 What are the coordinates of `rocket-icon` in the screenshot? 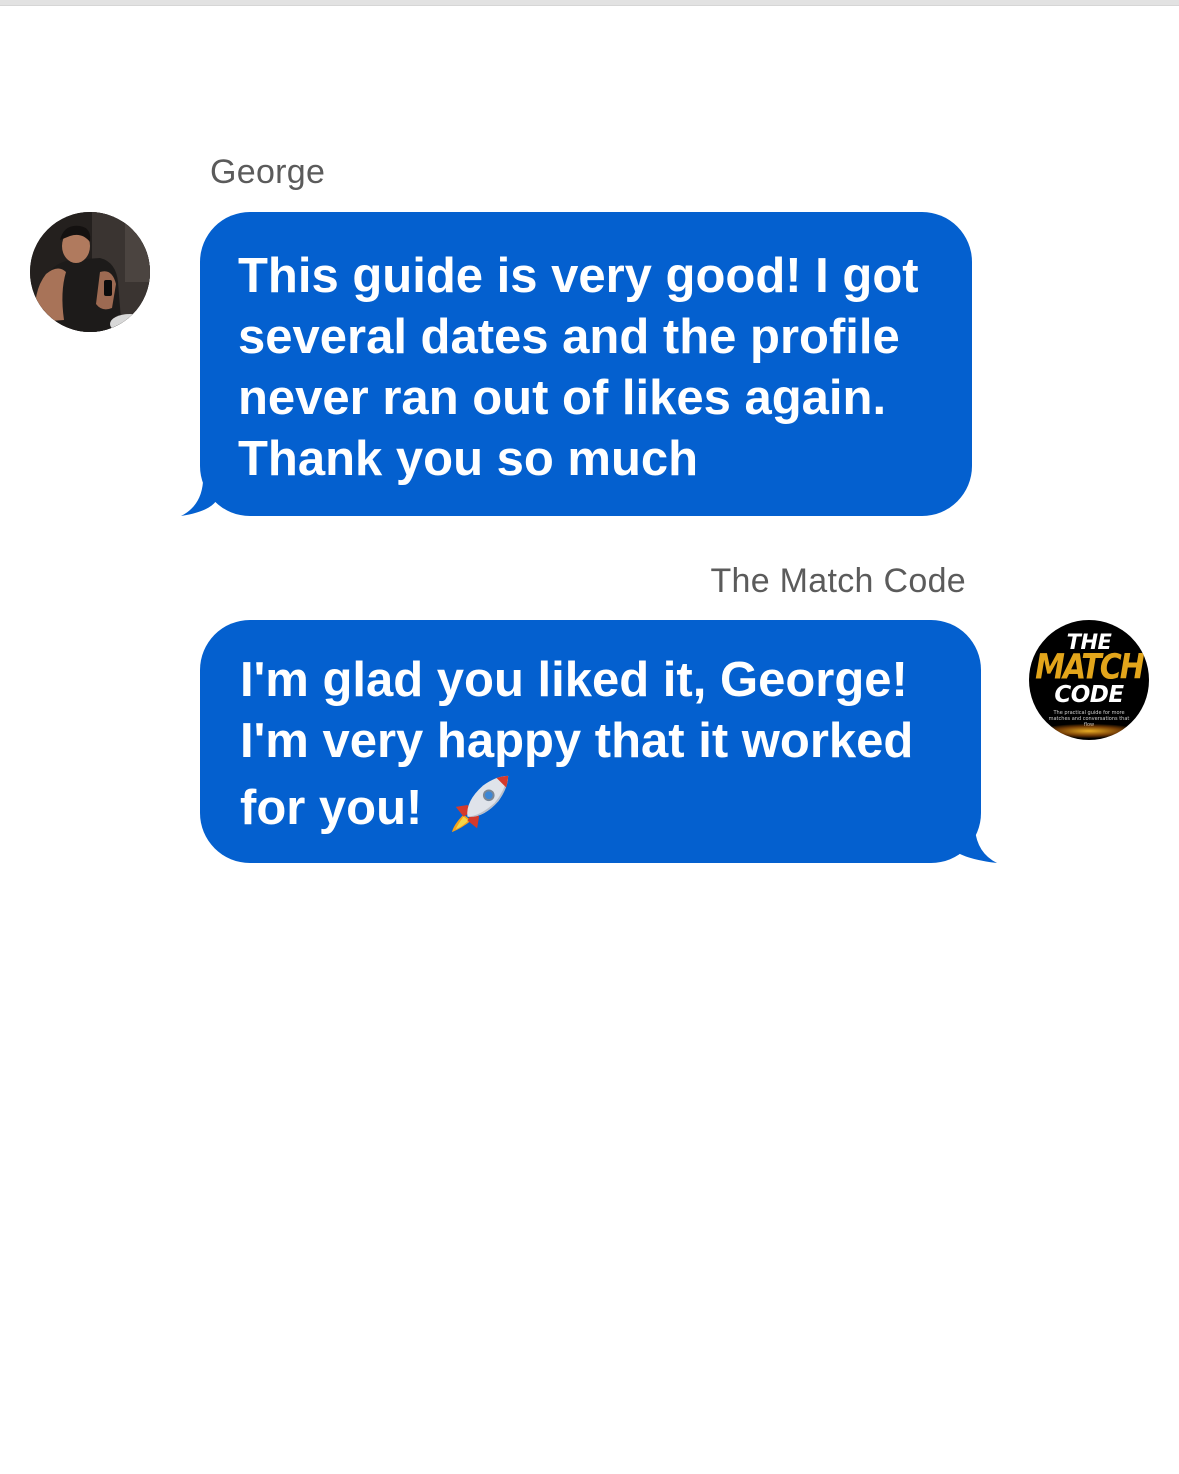 It's located at (480, 804).